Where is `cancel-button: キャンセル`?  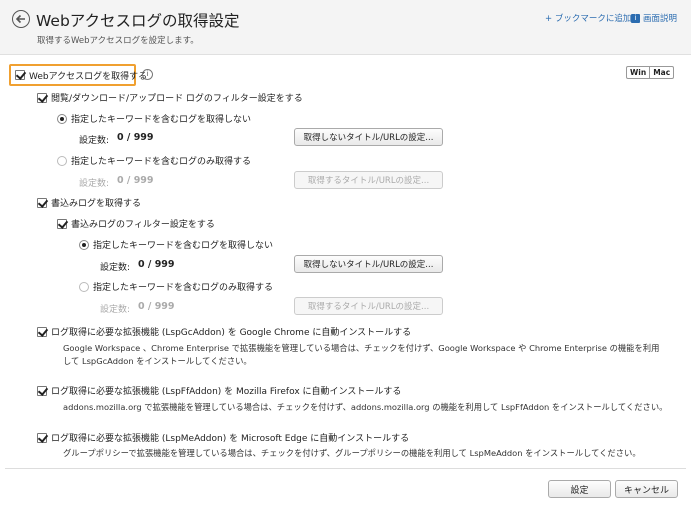
cancel-button: キャンセル is located at coordinates (646, 489).